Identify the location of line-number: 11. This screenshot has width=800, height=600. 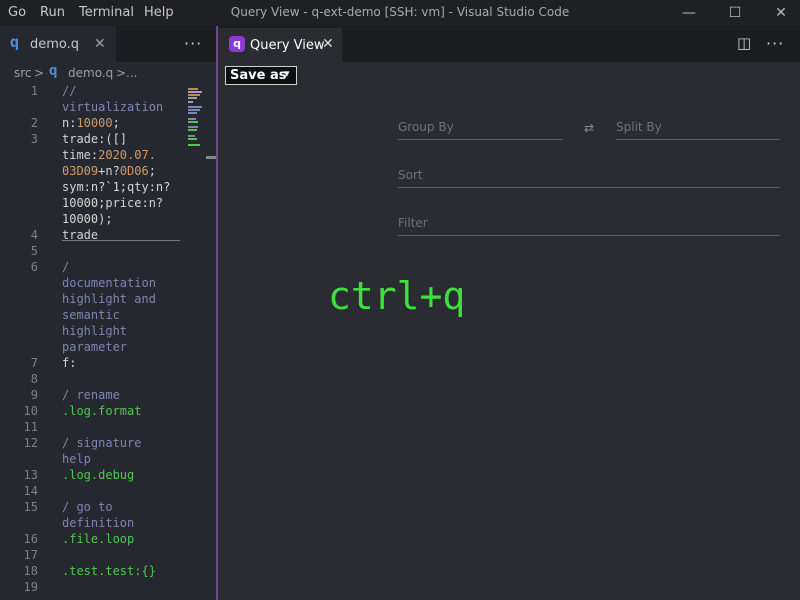
(30, 427).